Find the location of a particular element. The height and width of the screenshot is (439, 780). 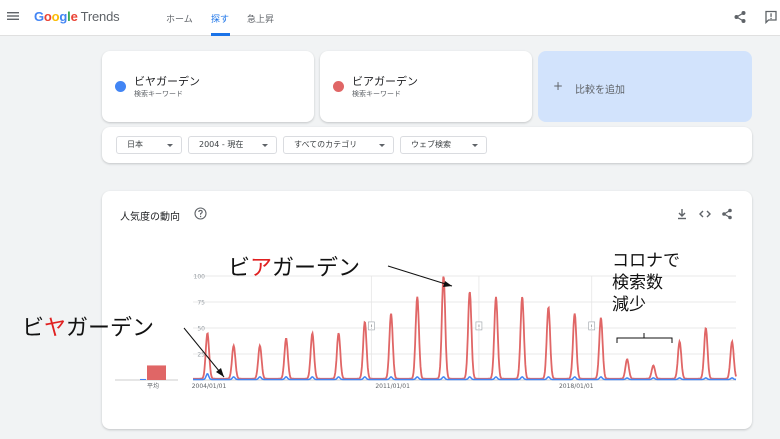

embed-code-icon is located at coordinates (705, 214).